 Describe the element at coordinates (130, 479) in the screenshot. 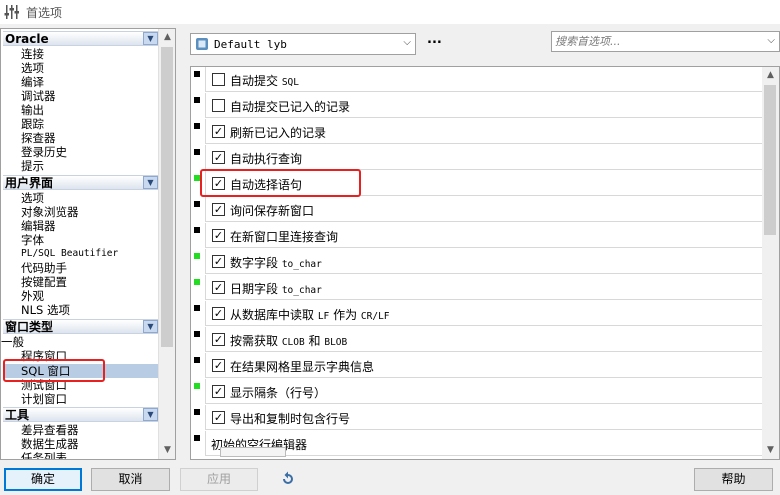

I see `cancel-button: 取消` at that location.